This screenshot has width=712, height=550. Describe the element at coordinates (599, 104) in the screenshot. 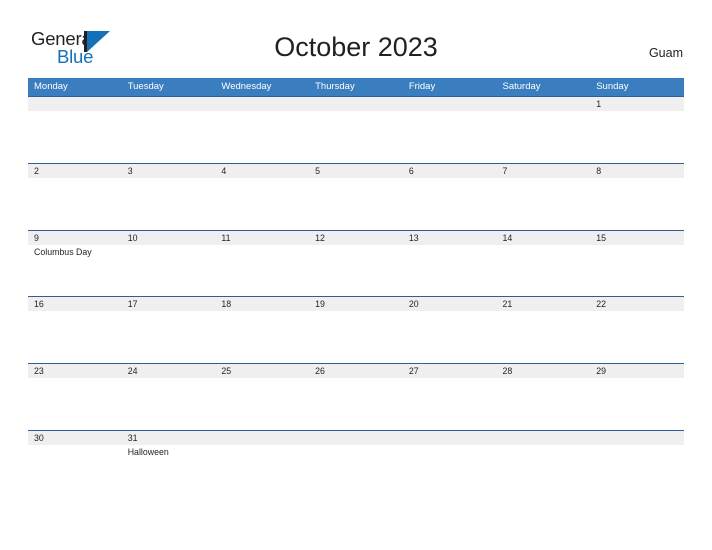

I see `day-number: 1` at that location.